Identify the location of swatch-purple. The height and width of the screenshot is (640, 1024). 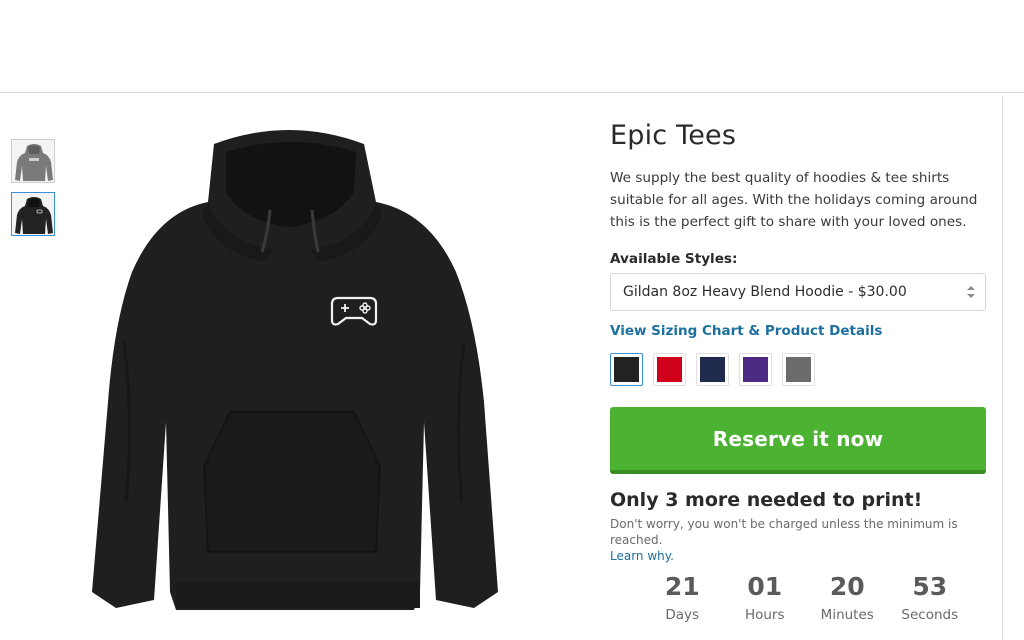
(755, 369).